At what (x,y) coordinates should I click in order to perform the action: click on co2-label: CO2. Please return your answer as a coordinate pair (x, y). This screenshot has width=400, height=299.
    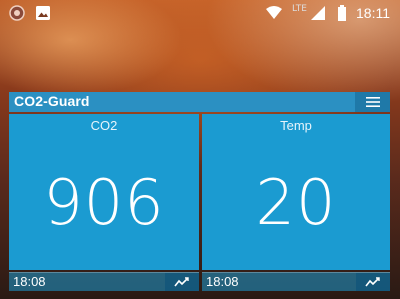
    Looking at the image, I should click on (104, 125).